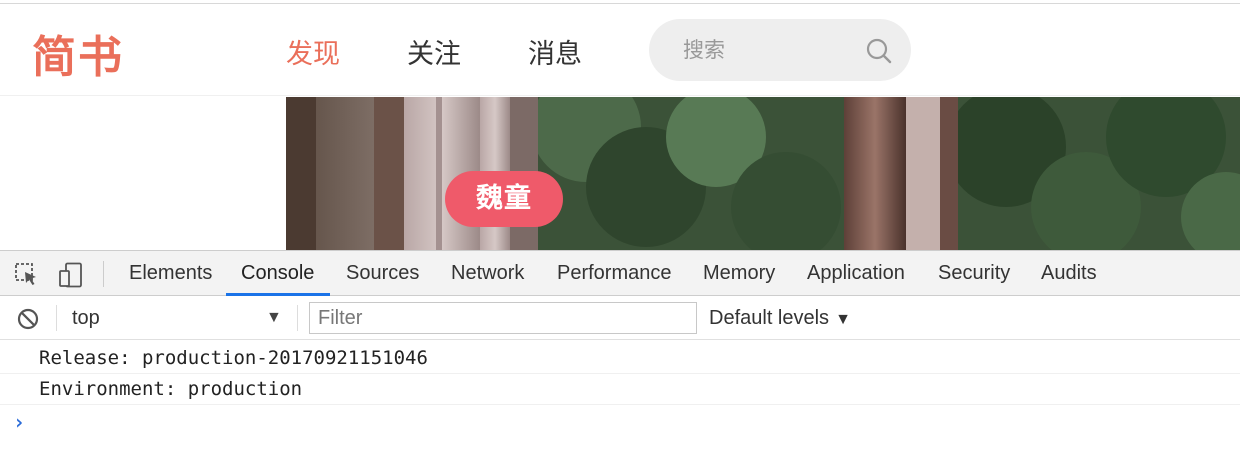 The height and width of the screenshot is (469, 1240). I want to click on site-logo: 简书, so click(78, 53).